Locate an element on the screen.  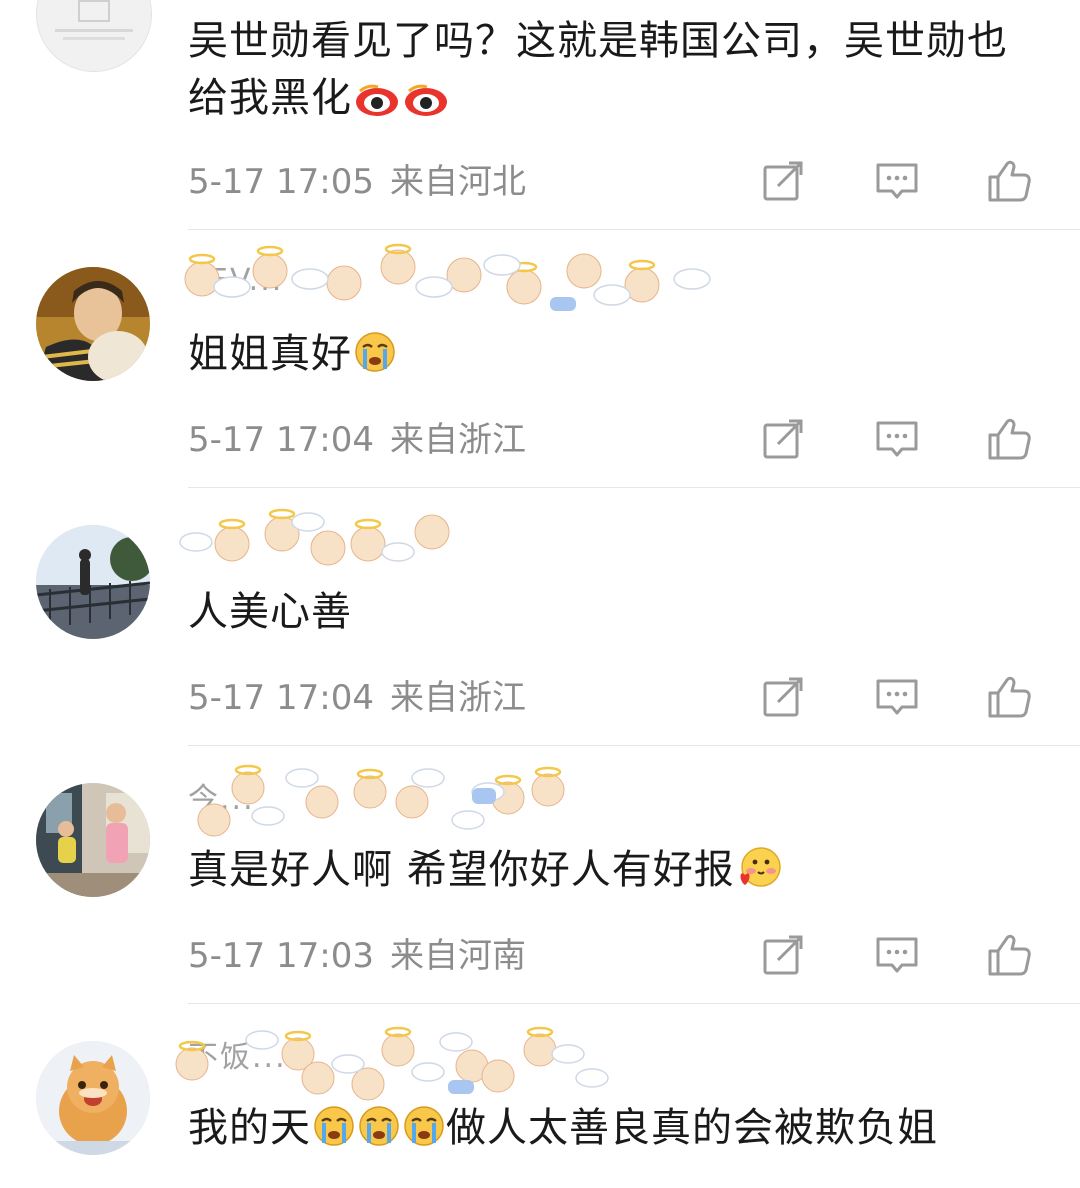
comment-content: 人美心善 is located at coordinates (270, 612).